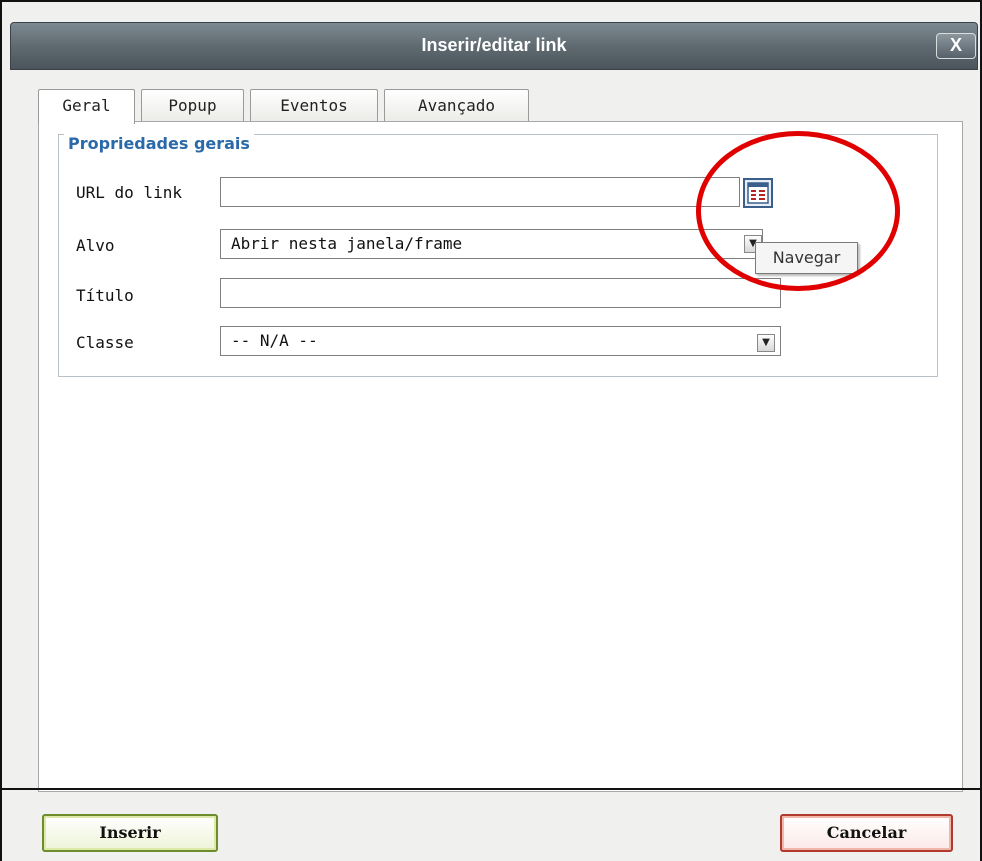 This screenshot has width=982, height=861. I want to click on class-dropdown-arrow-icon: ▼, so click(766, 343).